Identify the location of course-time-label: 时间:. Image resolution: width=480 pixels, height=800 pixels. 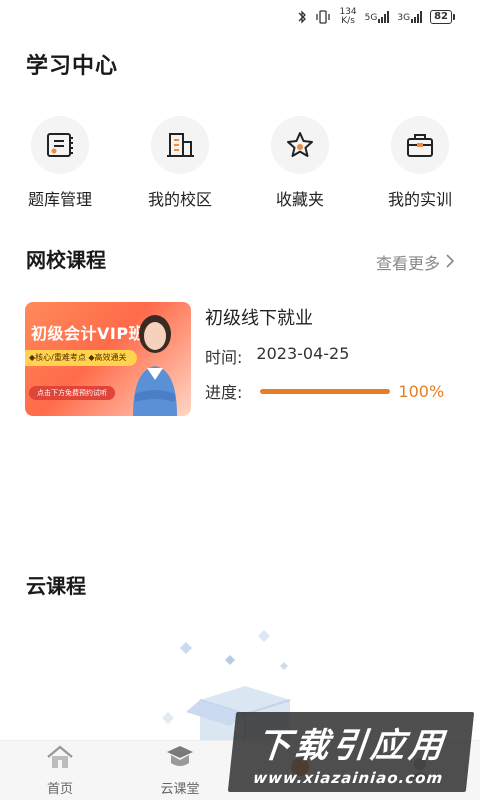
(224, 357).